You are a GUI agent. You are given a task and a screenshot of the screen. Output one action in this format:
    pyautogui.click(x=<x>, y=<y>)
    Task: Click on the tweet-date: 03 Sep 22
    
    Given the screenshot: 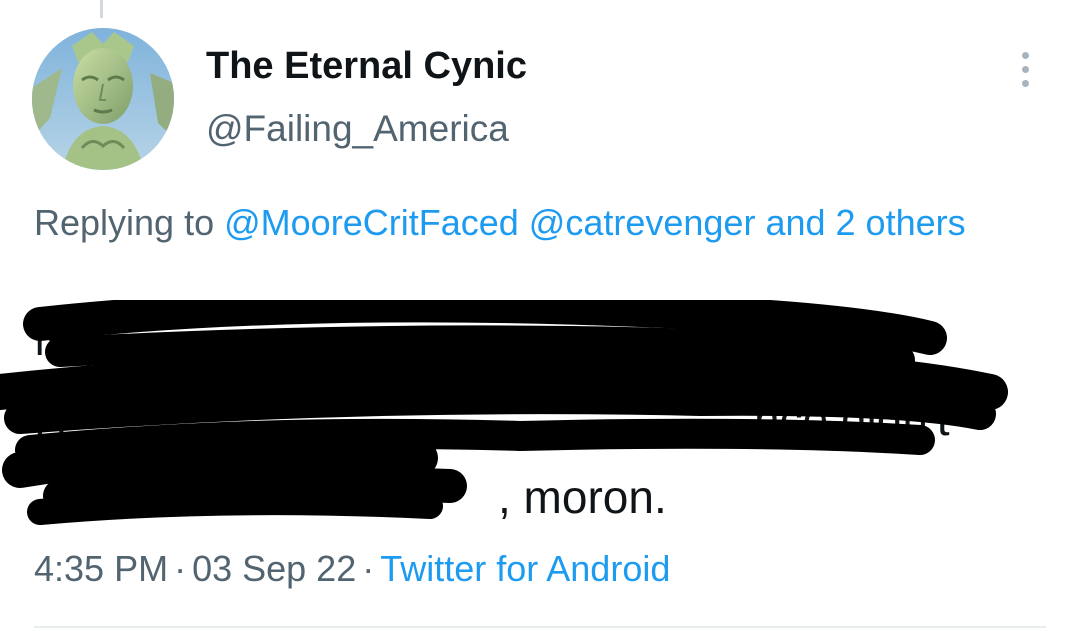 What is the action you would take?
    pyautogui.click(x=274, y=568)
    